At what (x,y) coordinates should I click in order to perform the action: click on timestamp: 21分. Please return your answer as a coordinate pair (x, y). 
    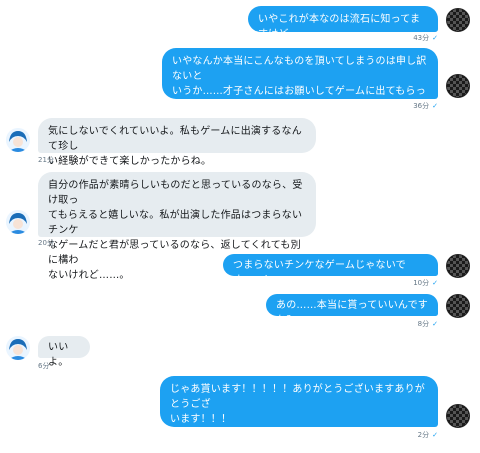
    Looking at the image, I should click on (46, 160).